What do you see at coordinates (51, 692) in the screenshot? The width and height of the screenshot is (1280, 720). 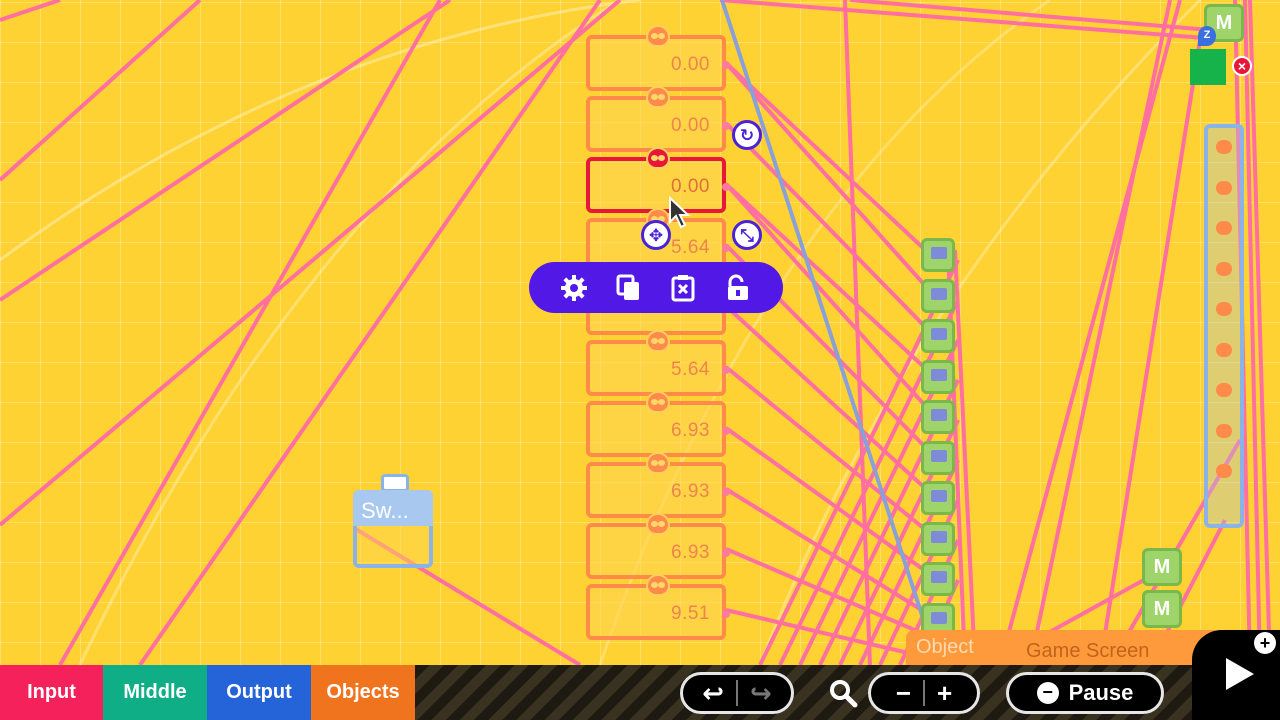 I see `tab-input: Input` at bounding box center [51, 692].